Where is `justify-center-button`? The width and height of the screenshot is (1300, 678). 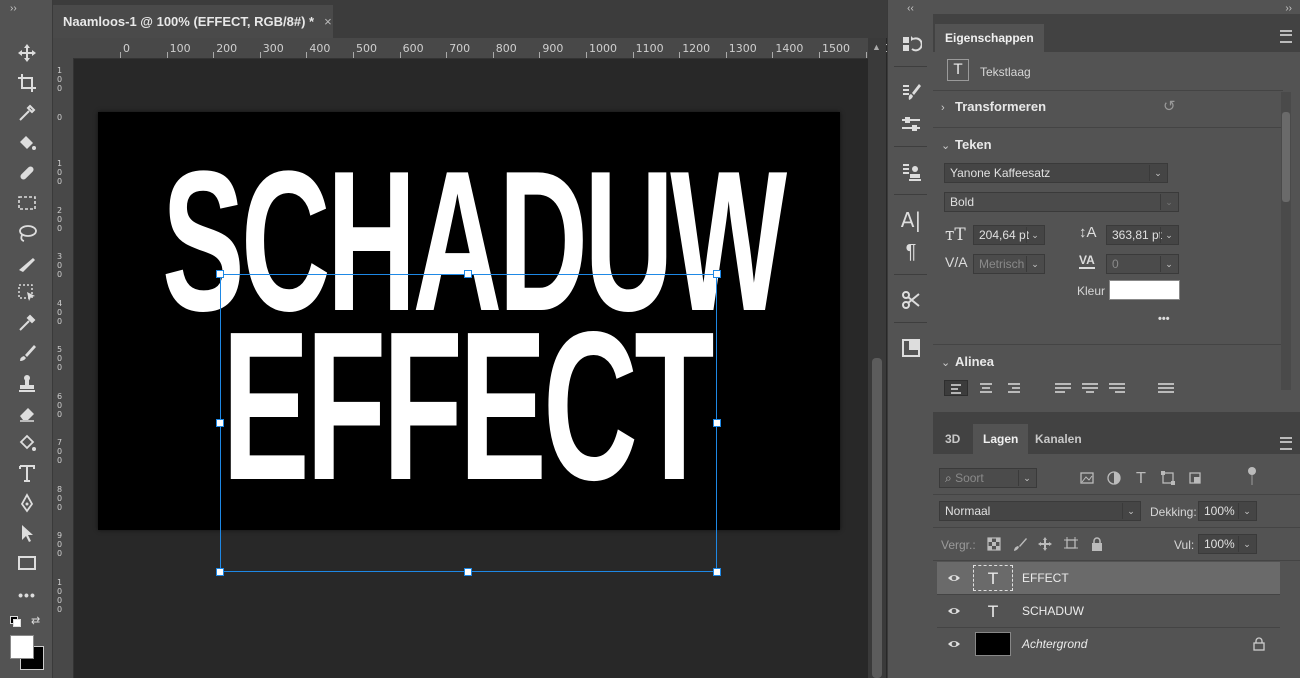 justify-center-button is located at coordinates (1090, 388).